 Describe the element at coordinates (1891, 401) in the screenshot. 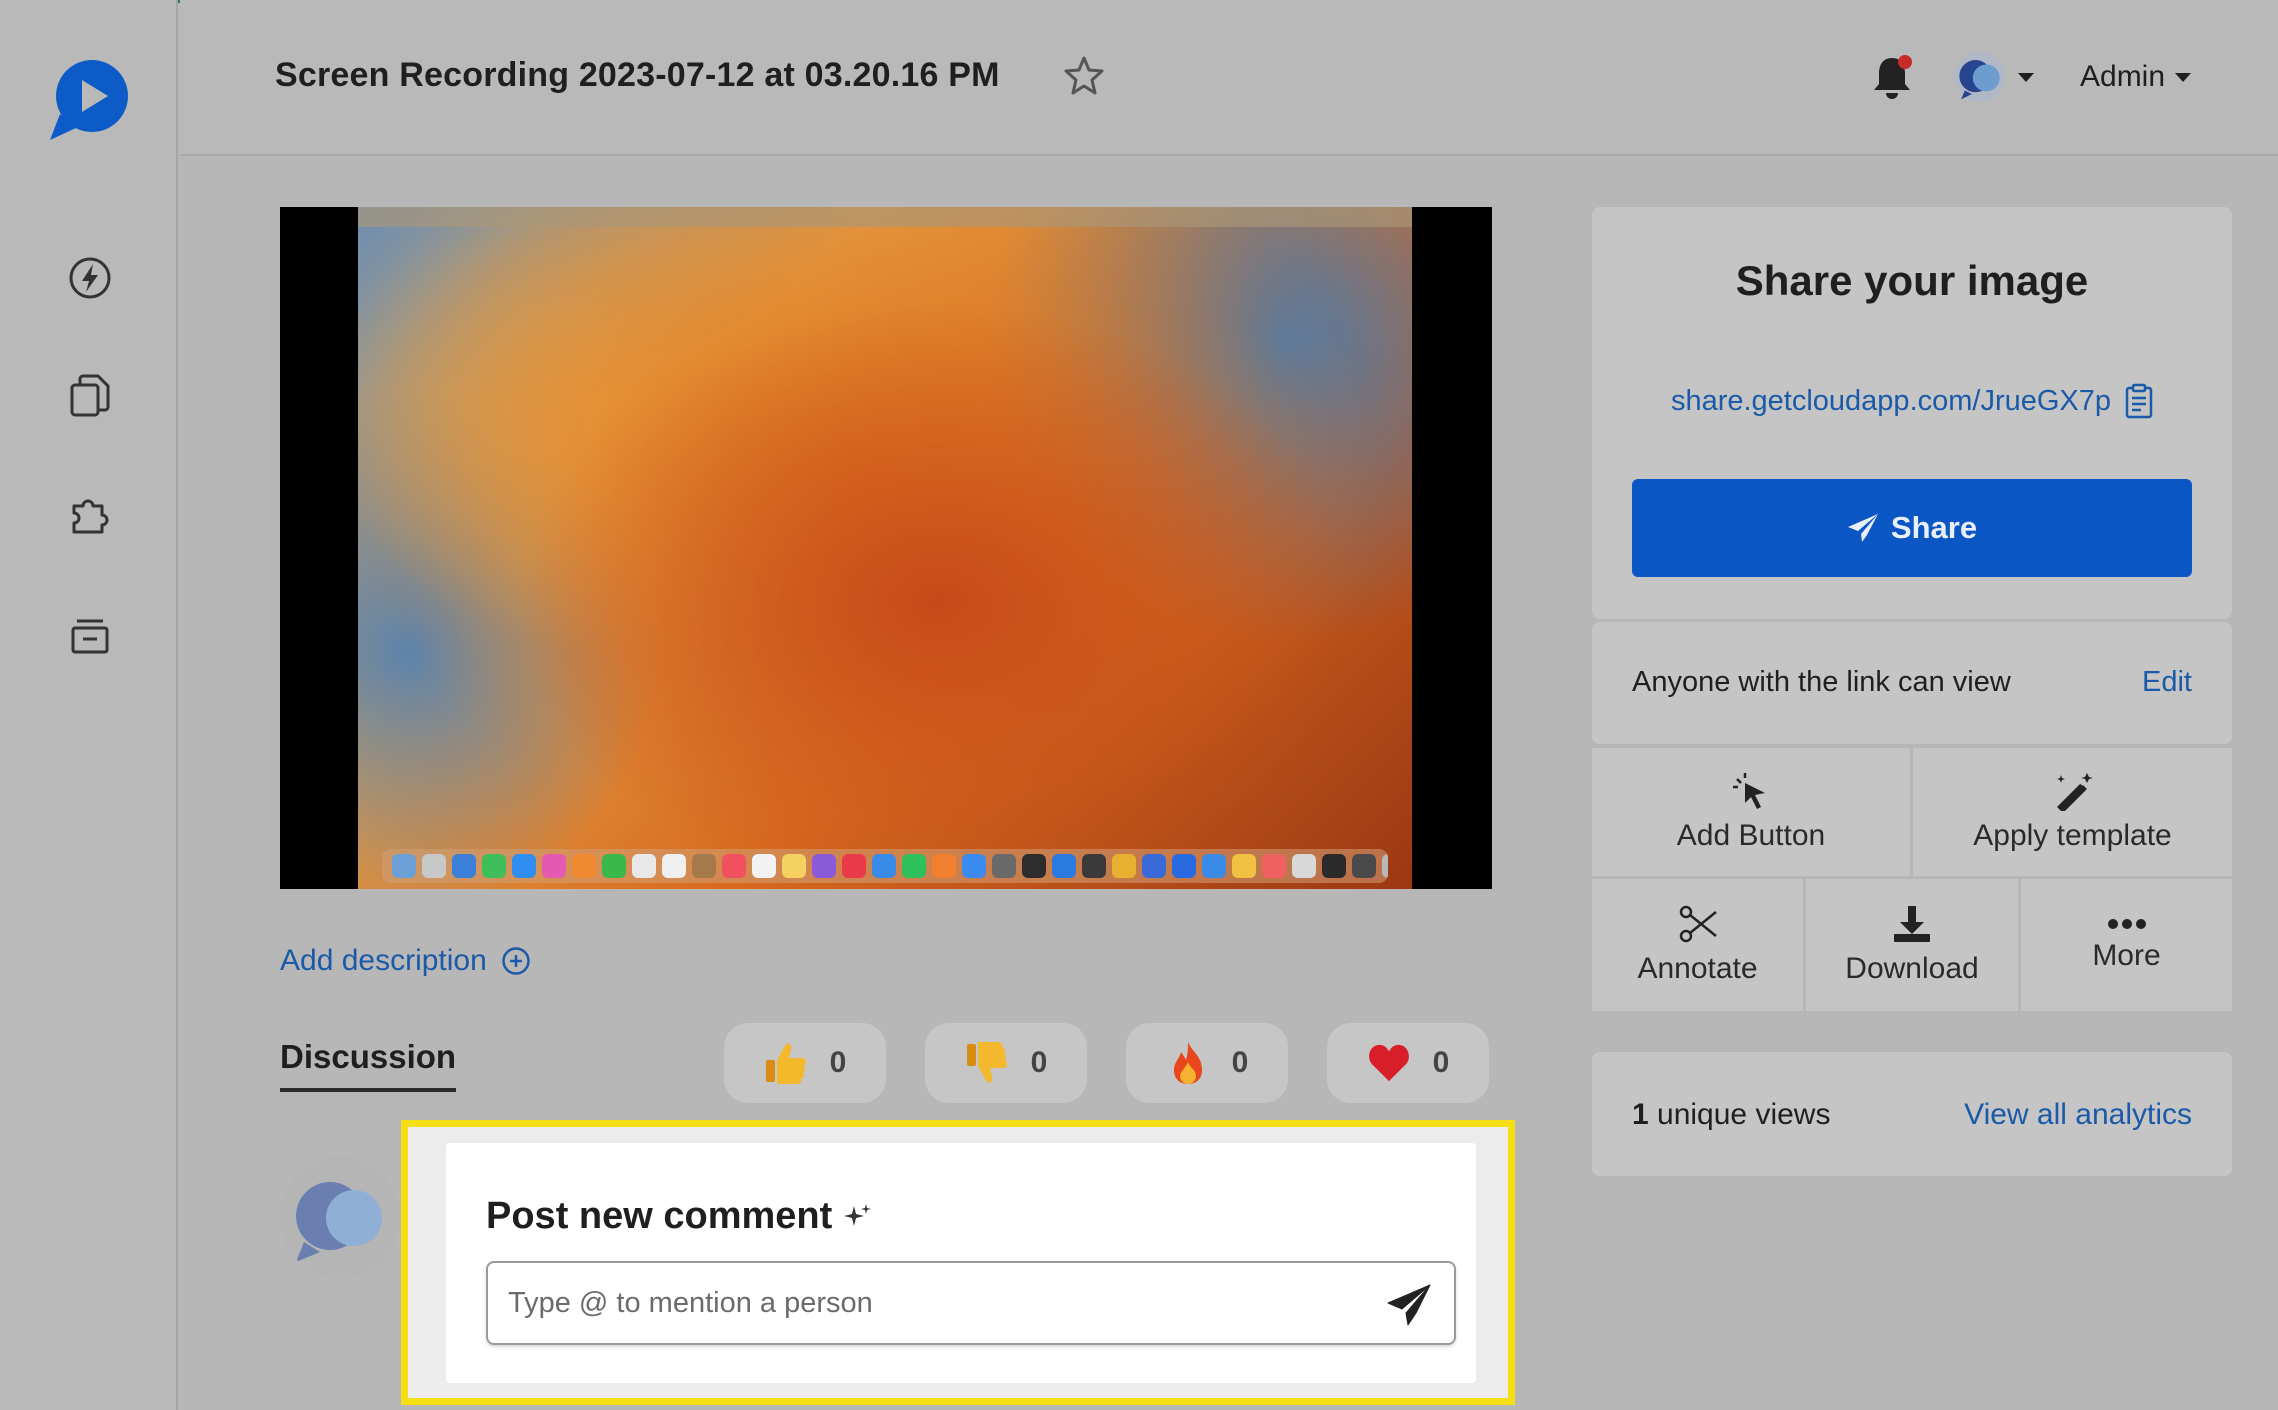

I see `share-link: share.getcloudapp.com/JrueGX7p` at that location.